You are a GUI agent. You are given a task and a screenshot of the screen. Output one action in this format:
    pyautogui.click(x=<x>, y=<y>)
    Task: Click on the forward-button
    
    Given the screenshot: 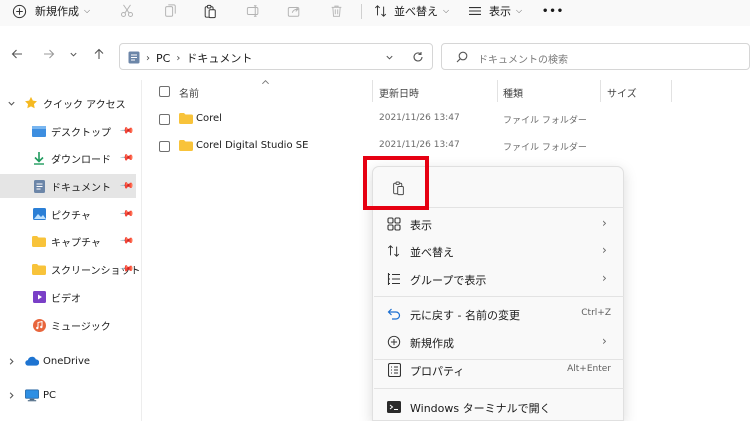 What is the action you would take?
    pyautogui.click(x=49, y=54)
    